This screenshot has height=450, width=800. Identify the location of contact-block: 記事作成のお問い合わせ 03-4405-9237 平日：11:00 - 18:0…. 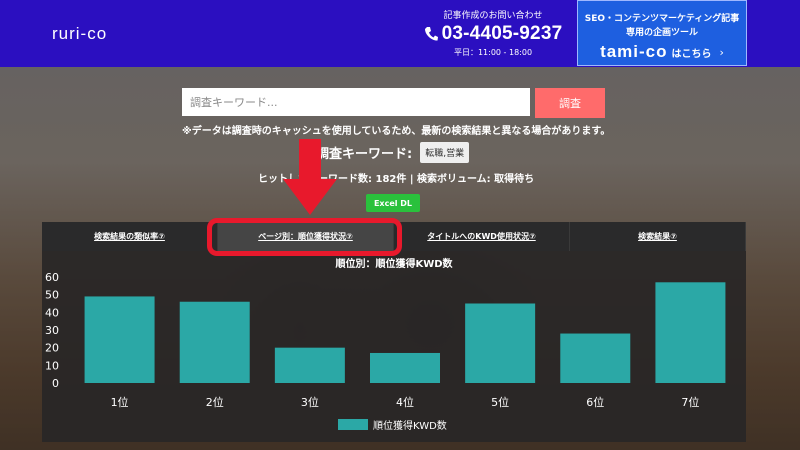
(493, 33).